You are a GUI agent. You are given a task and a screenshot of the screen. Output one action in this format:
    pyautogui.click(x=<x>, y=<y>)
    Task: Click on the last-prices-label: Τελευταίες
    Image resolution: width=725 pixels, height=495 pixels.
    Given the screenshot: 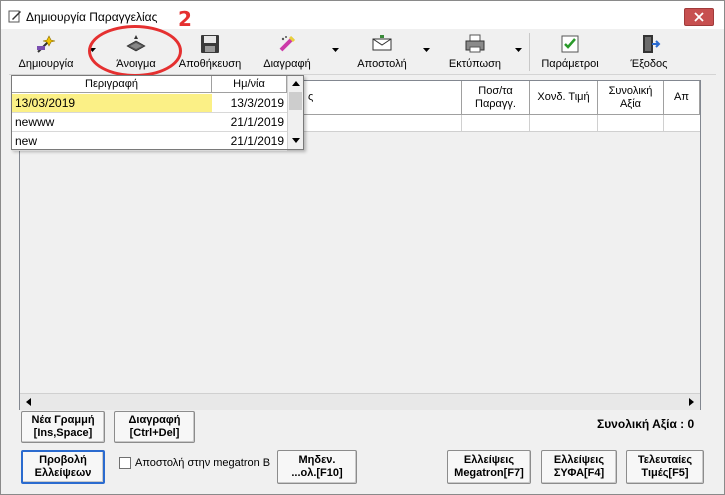 What is the action you would take?
    pyautogui.click(x=665, y=460)
    